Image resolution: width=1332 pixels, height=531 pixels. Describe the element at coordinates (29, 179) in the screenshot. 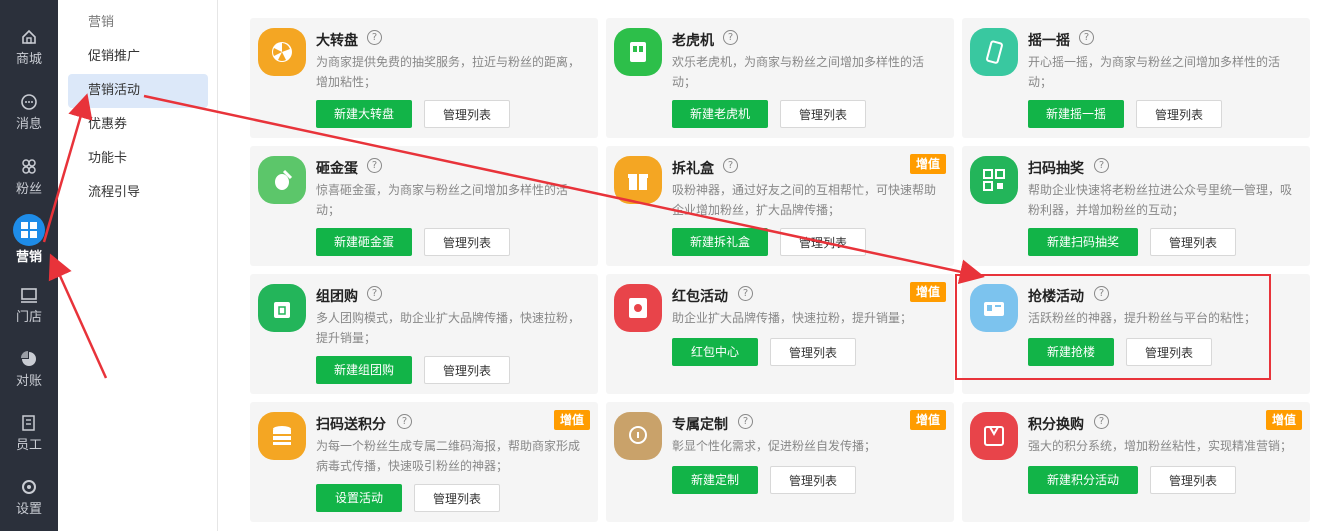

I see `rail-item-2: 粉丝` at that location.